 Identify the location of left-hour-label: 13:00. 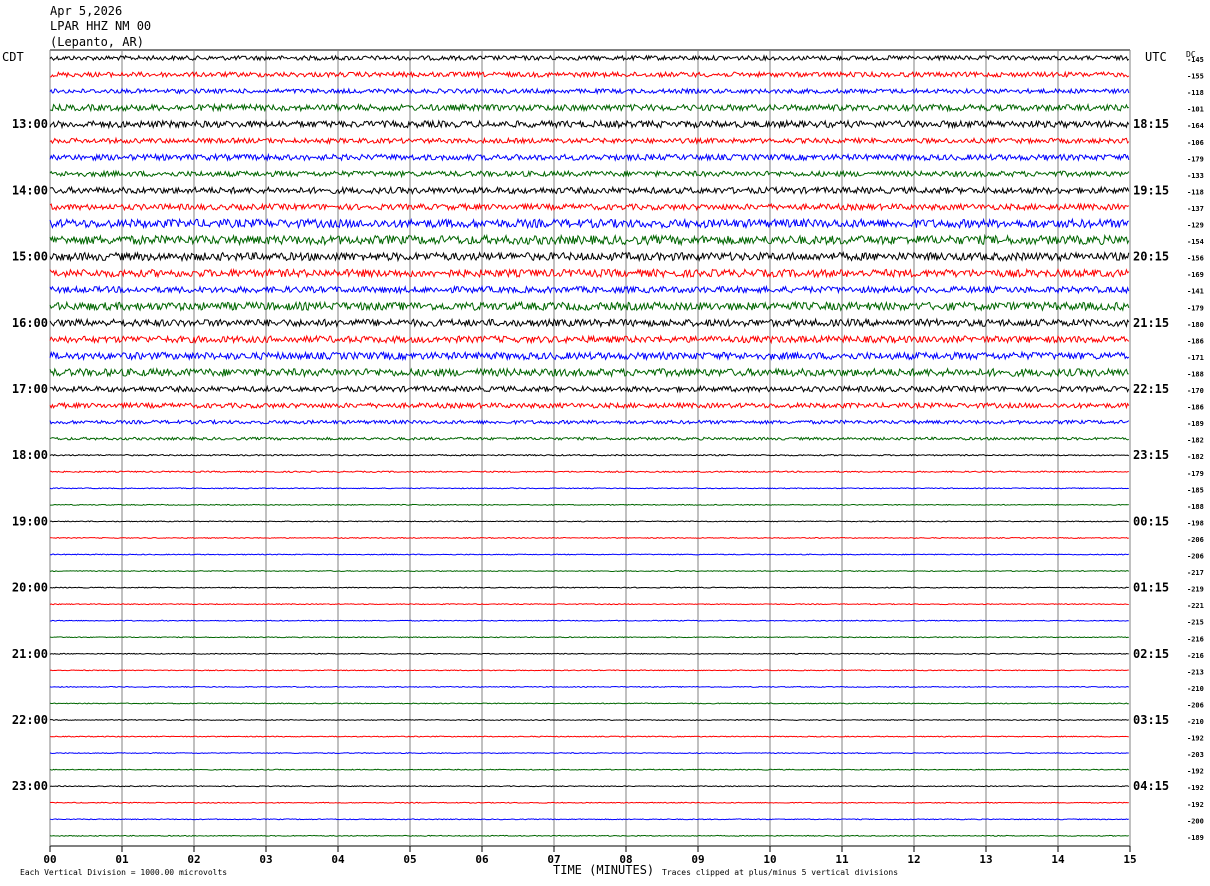
(30, 124).